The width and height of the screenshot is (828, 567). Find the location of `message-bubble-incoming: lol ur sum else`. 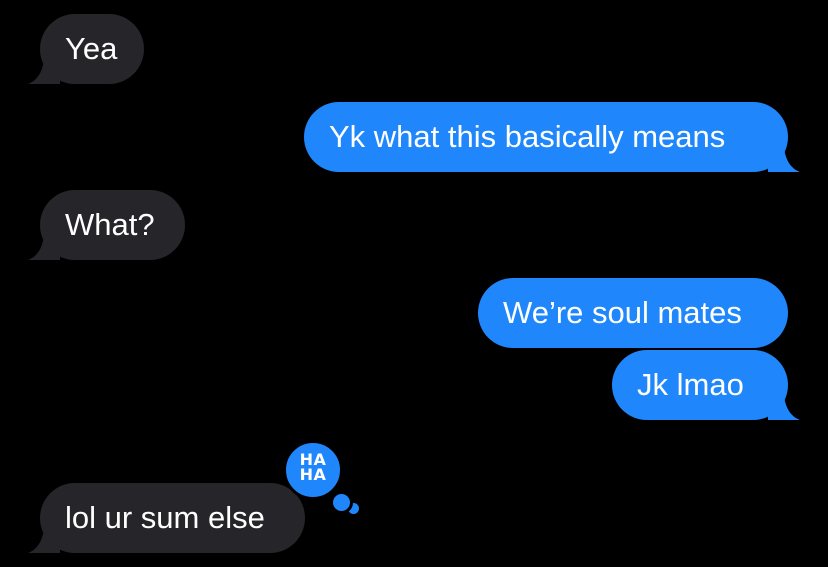

message-bubble-incoming: lol ur sum else is located at coordinates (166, 518).